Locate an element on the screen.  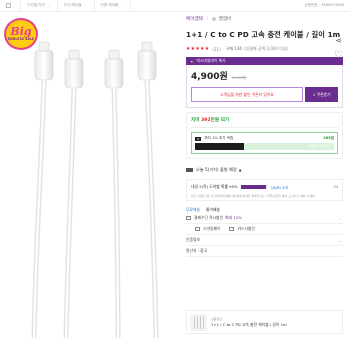
arrival-probability-row: 내일 5(목) 도착할 확률 99% 5/6(토) 도착 1% is located at coordinates (264, 187).